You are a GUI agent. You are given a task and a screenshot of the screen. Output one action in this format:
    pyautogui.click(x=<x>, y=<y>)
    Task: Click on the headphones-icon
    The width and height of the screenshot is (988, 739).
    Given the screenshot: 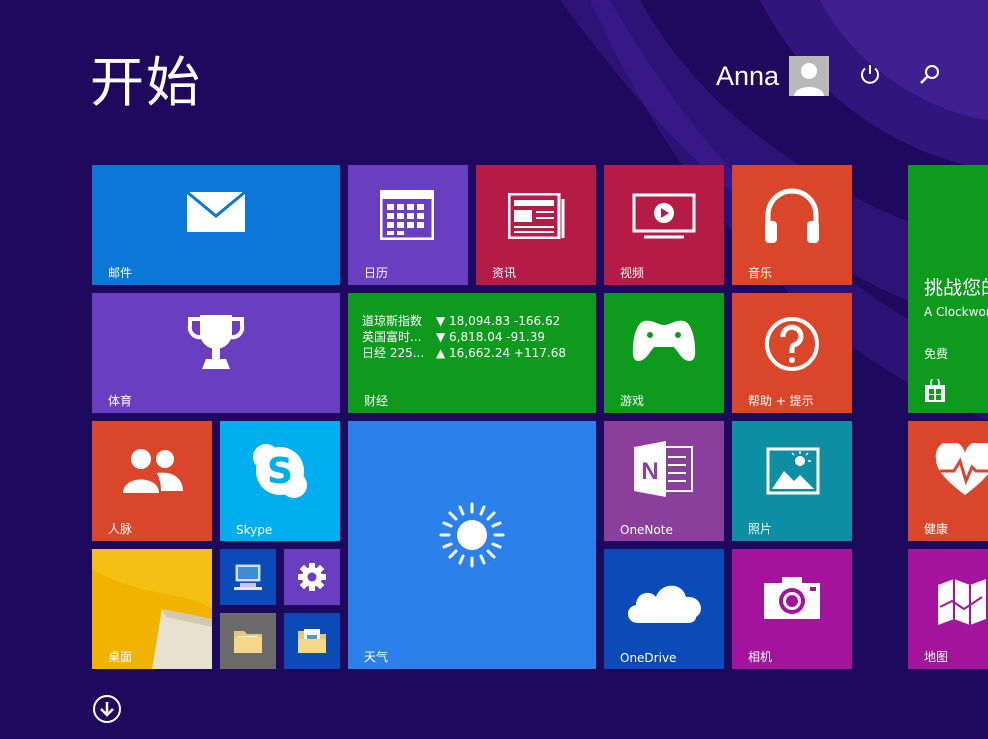 What is the action you would take?
    pyautogui.click(x=792, y=216)
    